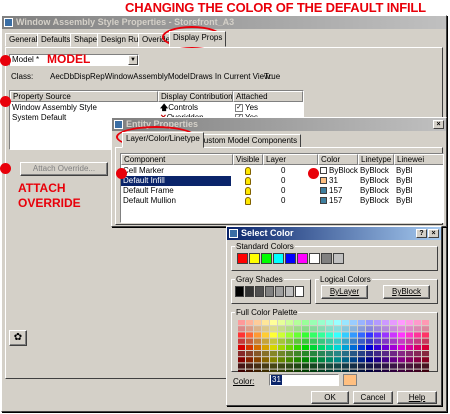 This screenshot has width=450, height=414. I want to click on help-icon: ?, so click(421, 233).